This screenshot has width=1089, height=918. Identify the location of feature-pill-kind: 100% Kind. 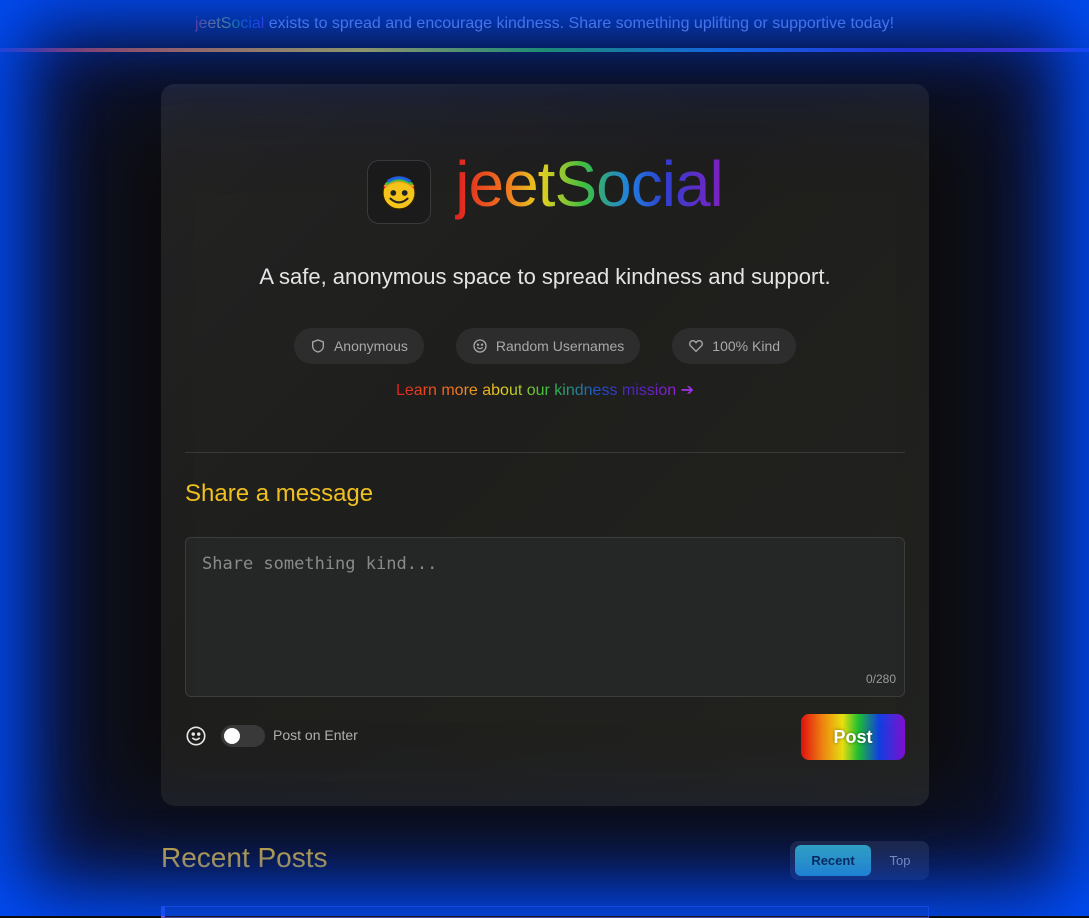
(734, 346).